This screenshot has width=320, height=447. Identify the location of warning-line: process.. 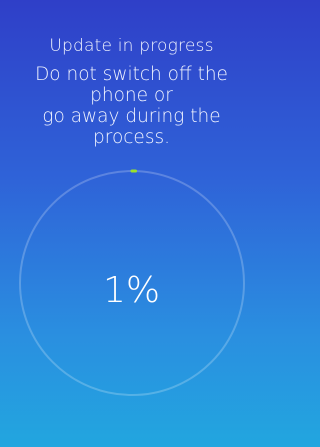
(131, 137).